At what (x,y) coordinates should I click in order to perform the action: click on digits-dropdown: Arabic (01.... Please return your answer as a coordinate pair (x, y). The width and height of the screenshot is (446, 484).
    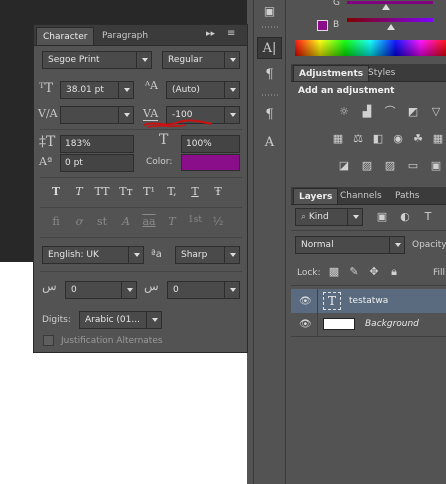
    Looking at the image, I should click on (120, 320).